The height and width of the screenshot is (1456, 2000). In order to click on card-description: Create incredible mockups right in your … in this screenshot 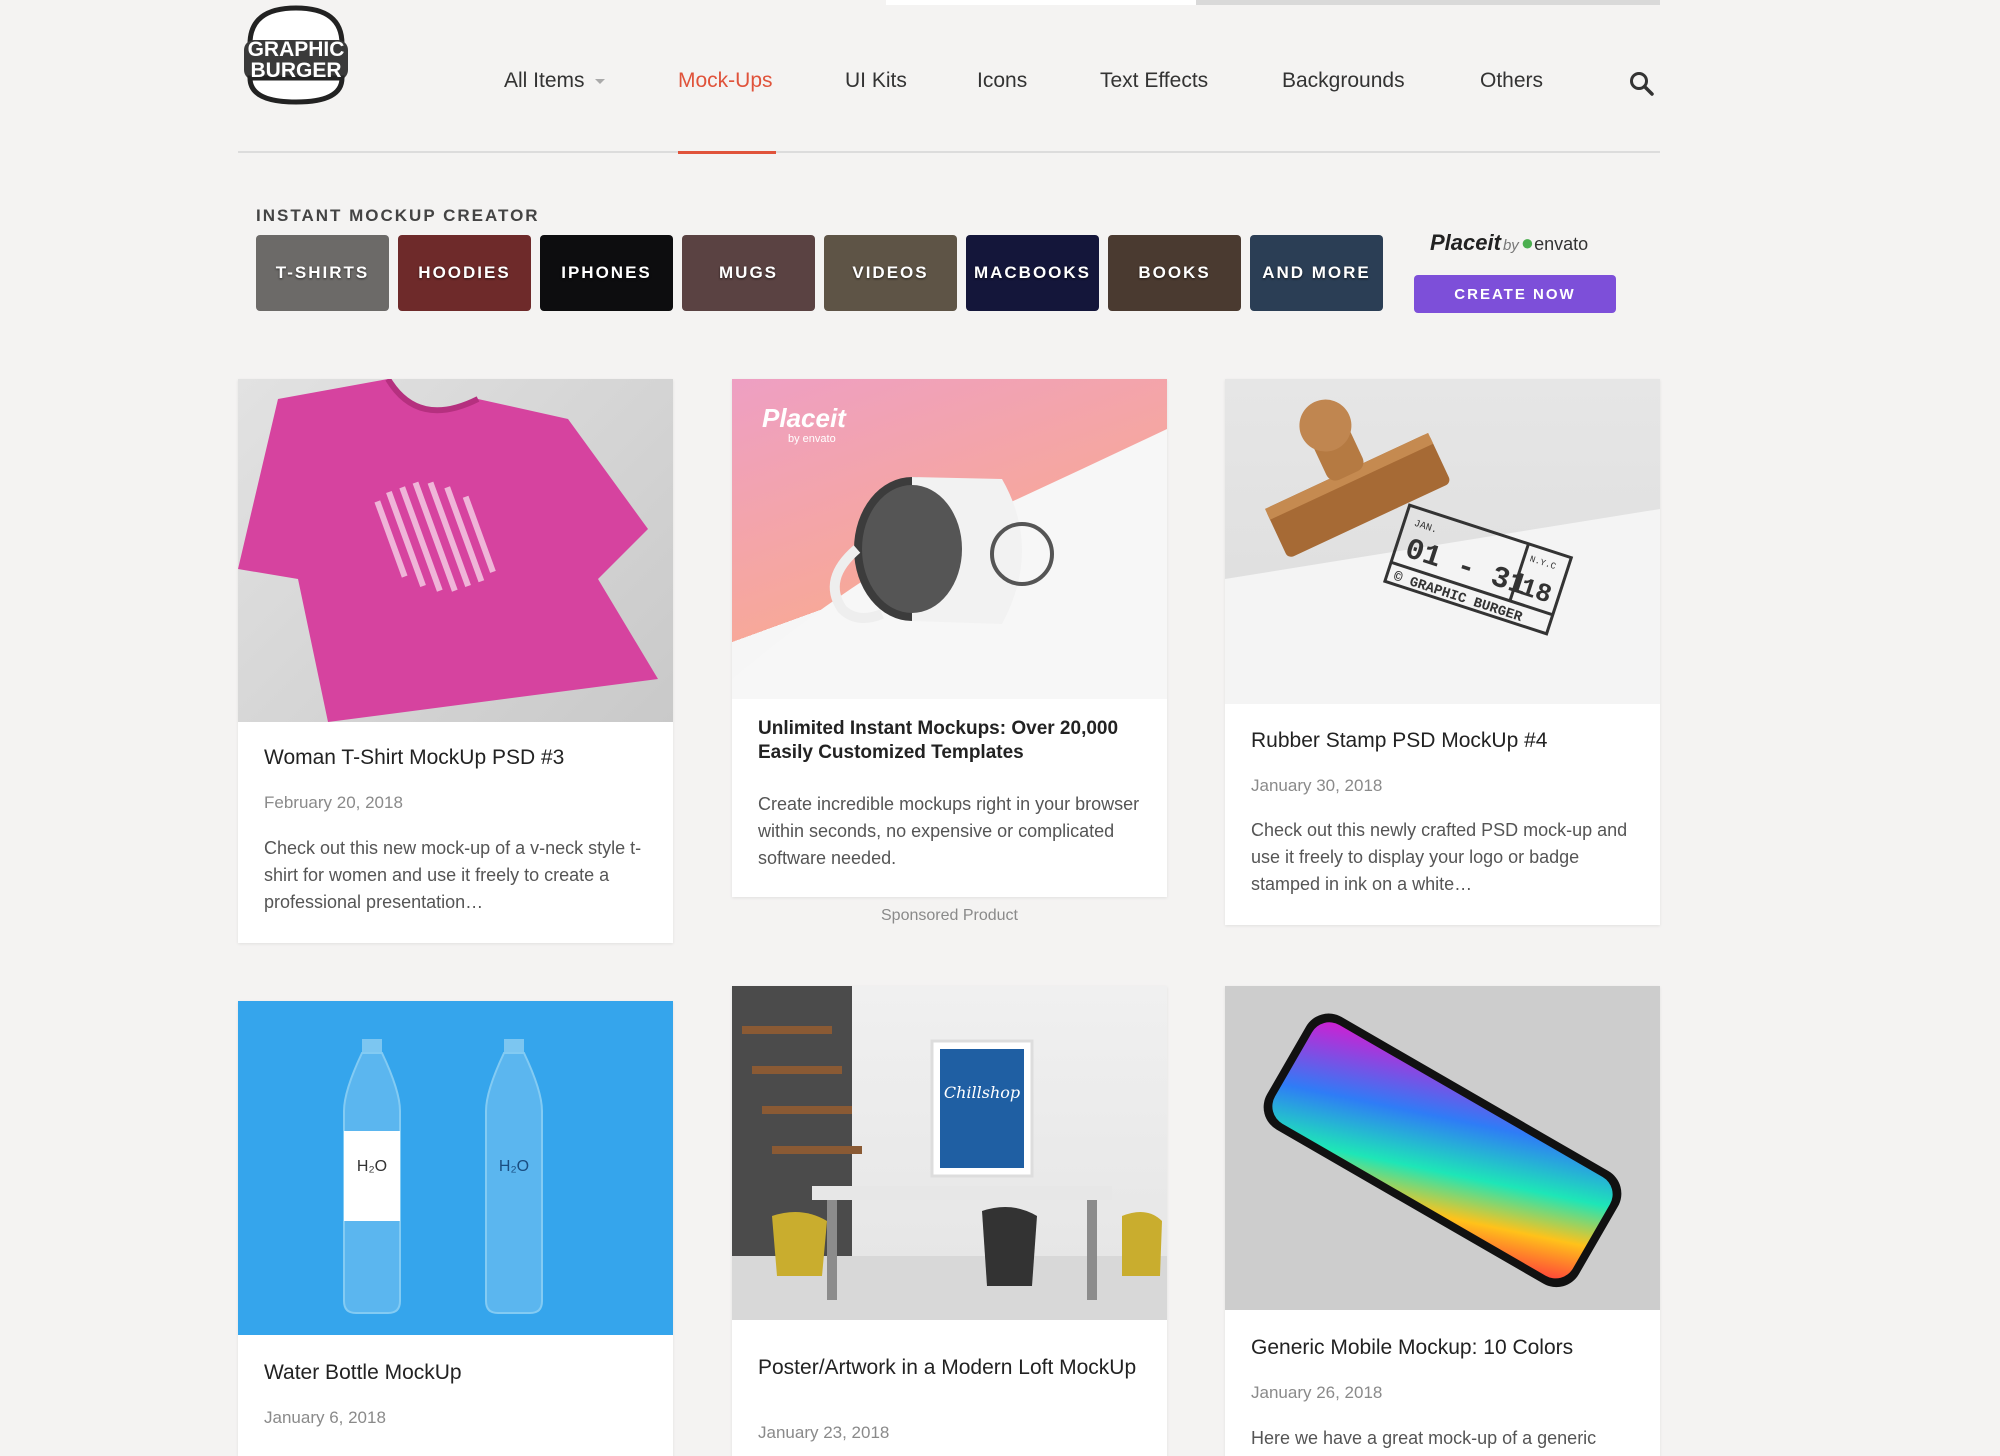, I will do `click(949, 831)`.